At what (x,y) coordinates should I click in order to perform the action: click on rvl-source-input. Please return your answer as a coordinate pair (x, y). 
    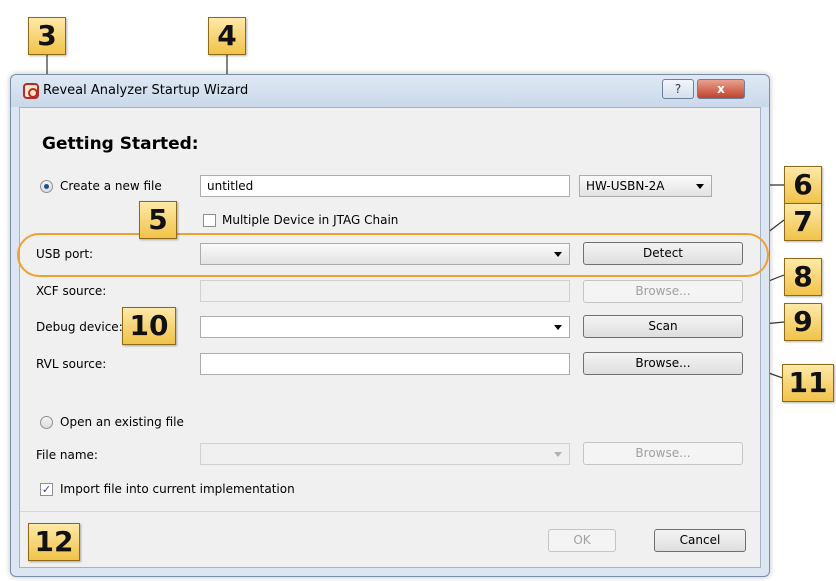
    Looking at the image, I should click on (385, 364).